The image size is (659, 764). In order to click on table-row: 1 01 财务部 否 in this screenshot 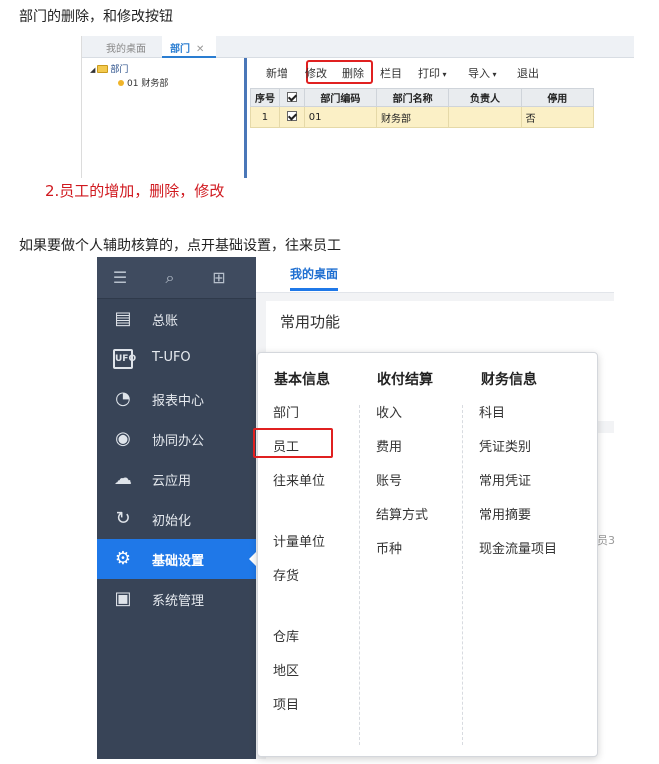, I will do `click(422, 117)`.